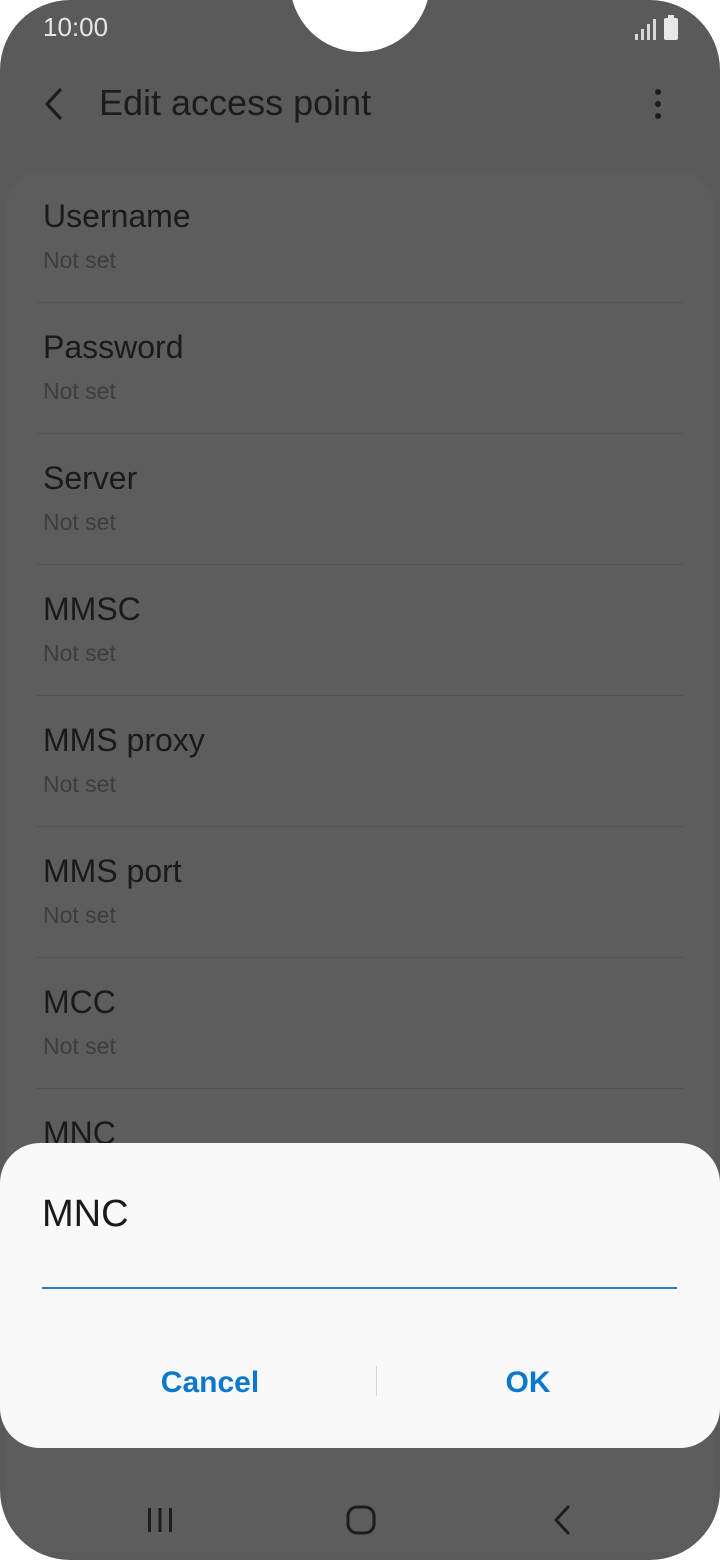  I want to click on setting-title: Server, so click(90, 478).